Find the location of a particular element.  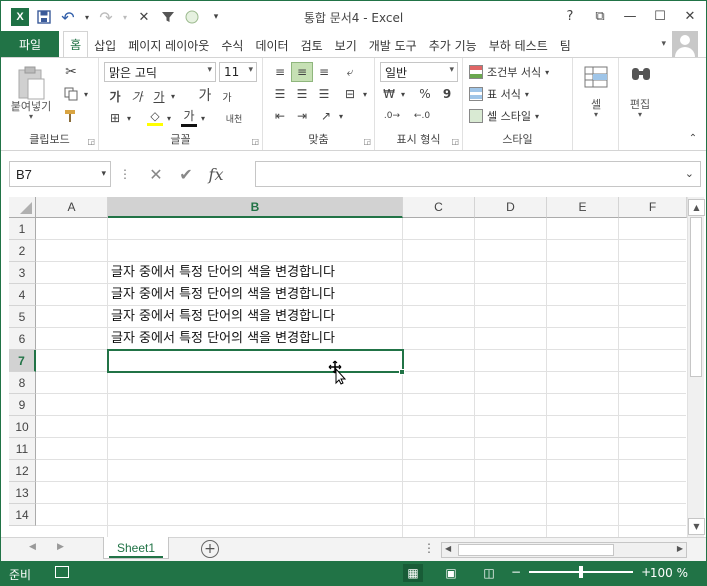

align-center-icon: ☰ is located at coordinates (302, 94).